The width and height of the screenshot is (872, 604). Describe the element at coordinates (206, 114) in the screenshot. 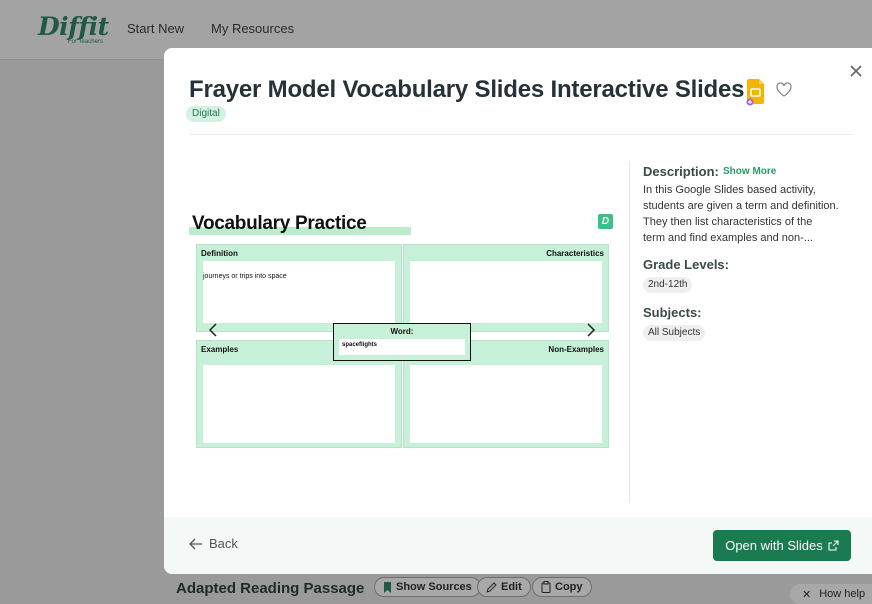

I see `digital-tag: Digital` at that location.